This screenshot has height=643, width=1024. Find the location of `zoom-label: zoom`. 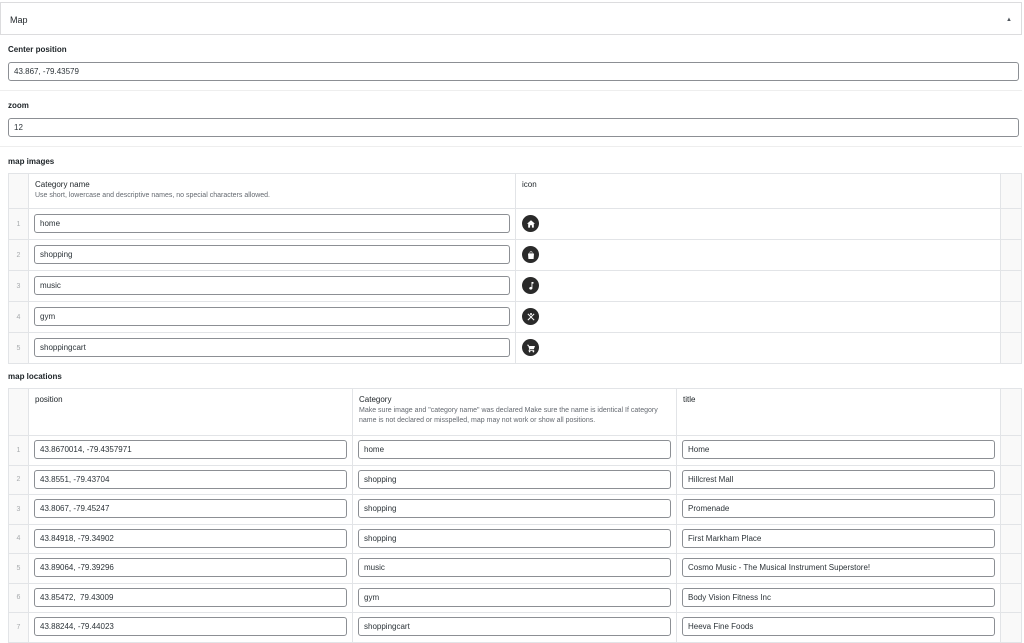

zoom-label: zoom is located at coordinates (18, 105).